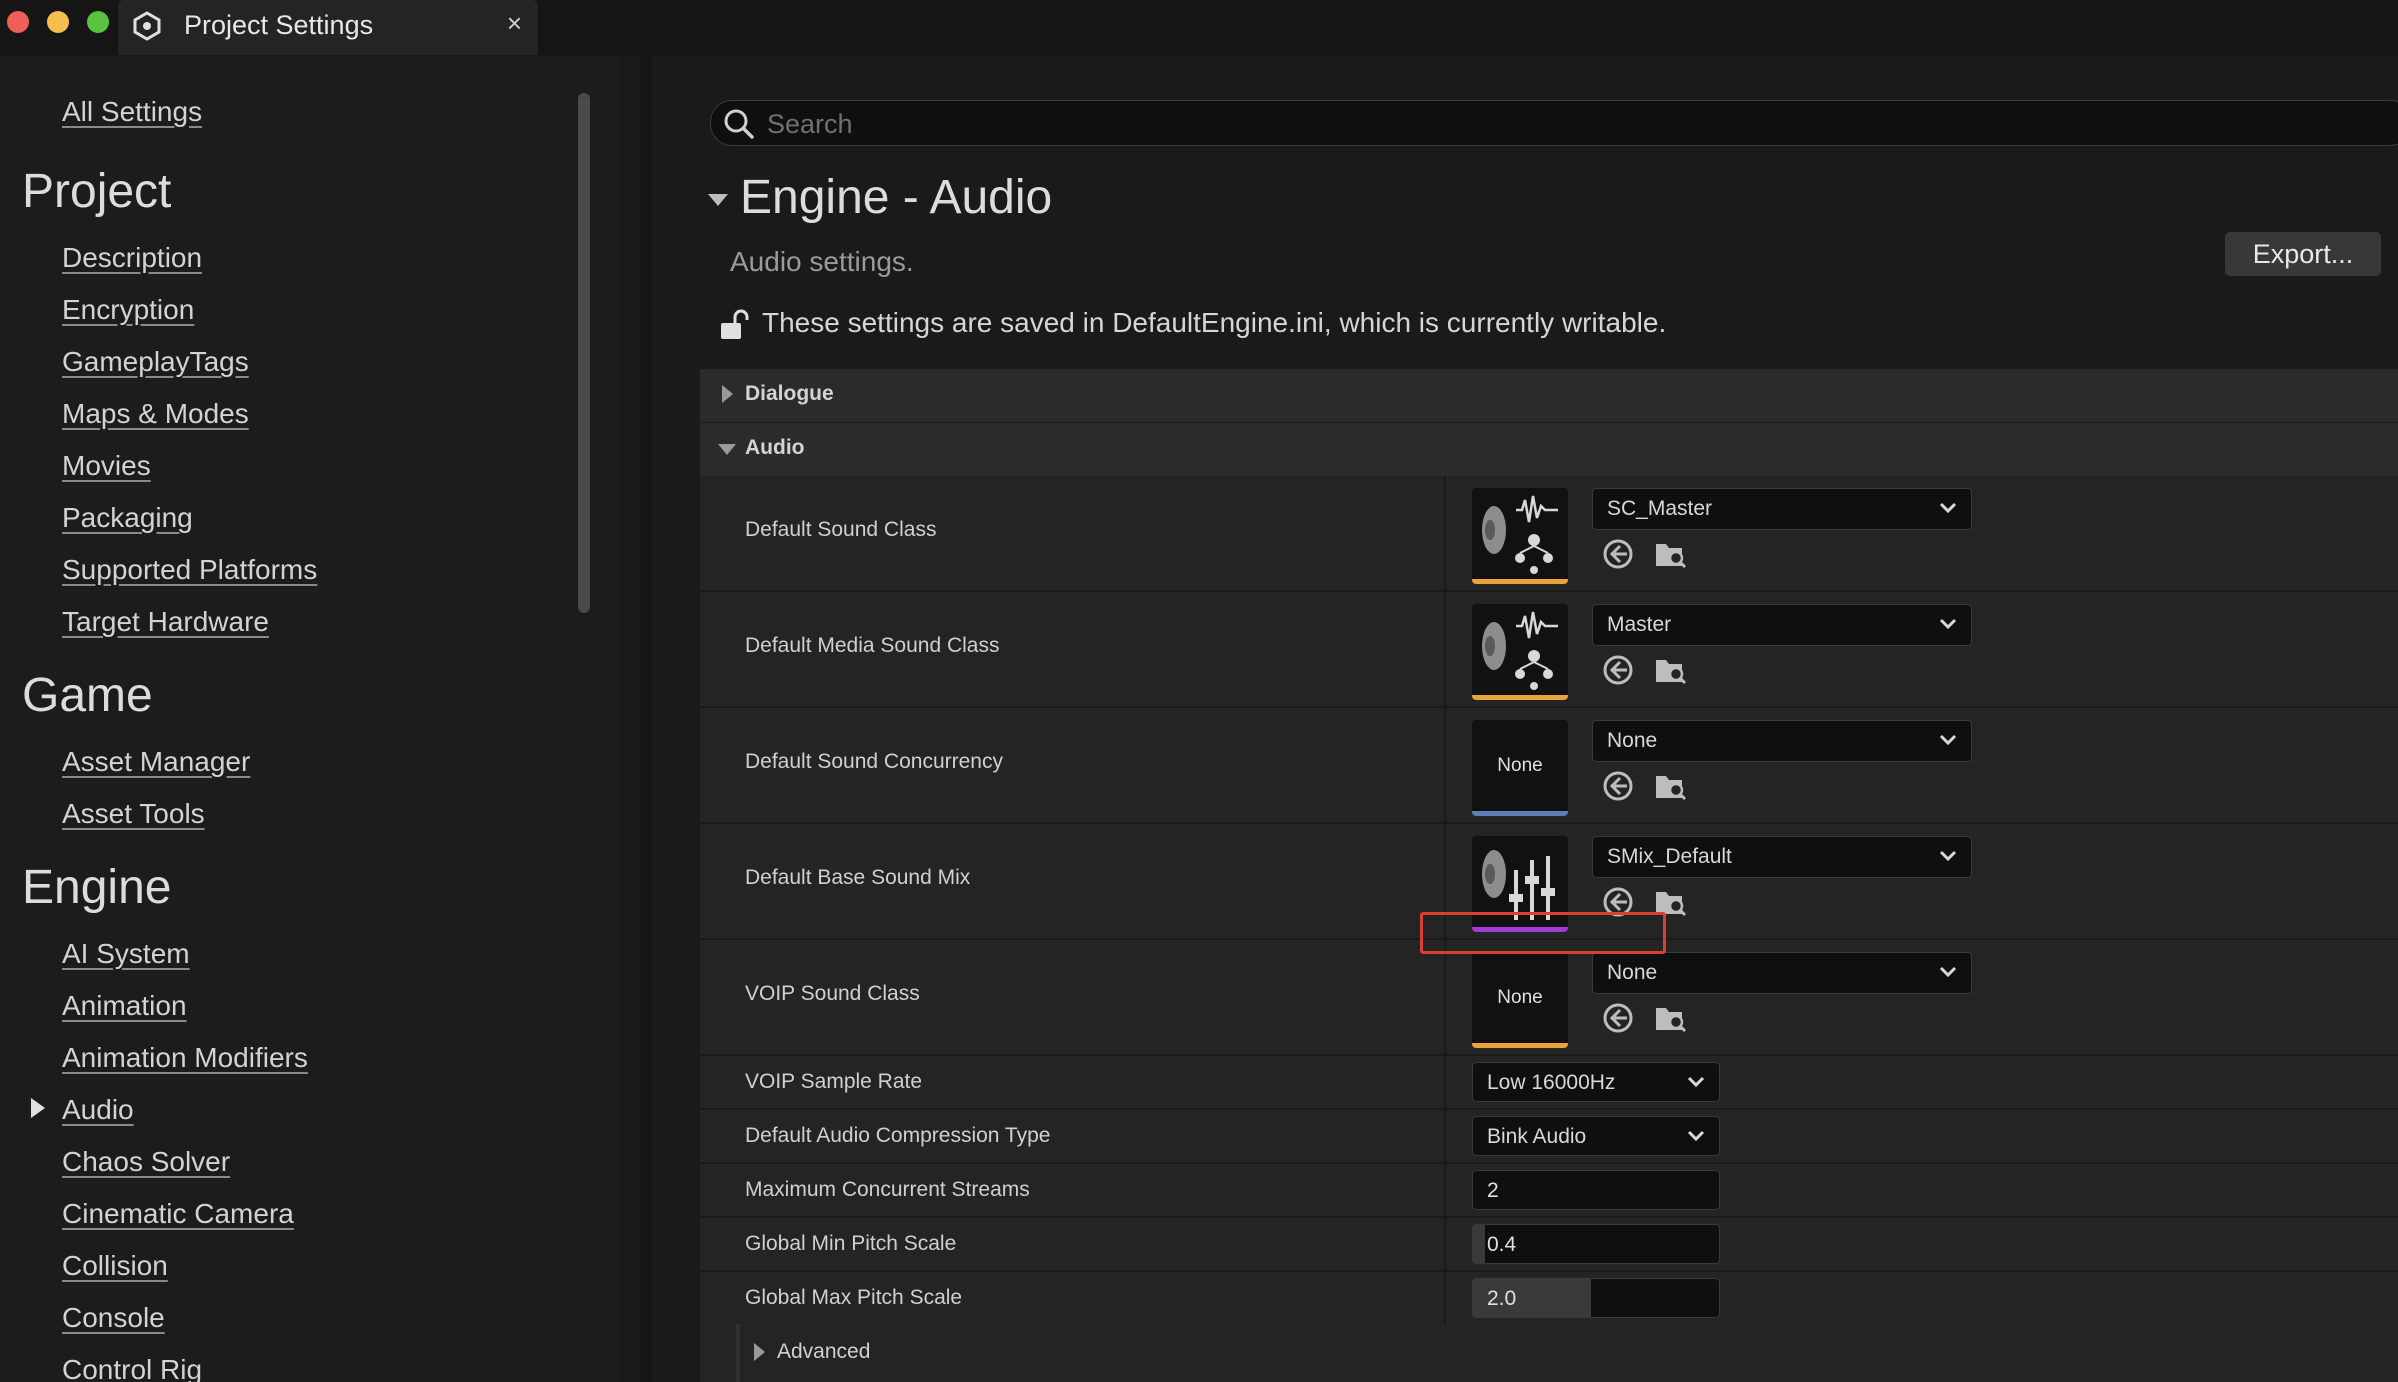 This screenshot has width=2398, height=1382. I want to click on sidebar-item-packaging: Packaging, so click(127, 518).